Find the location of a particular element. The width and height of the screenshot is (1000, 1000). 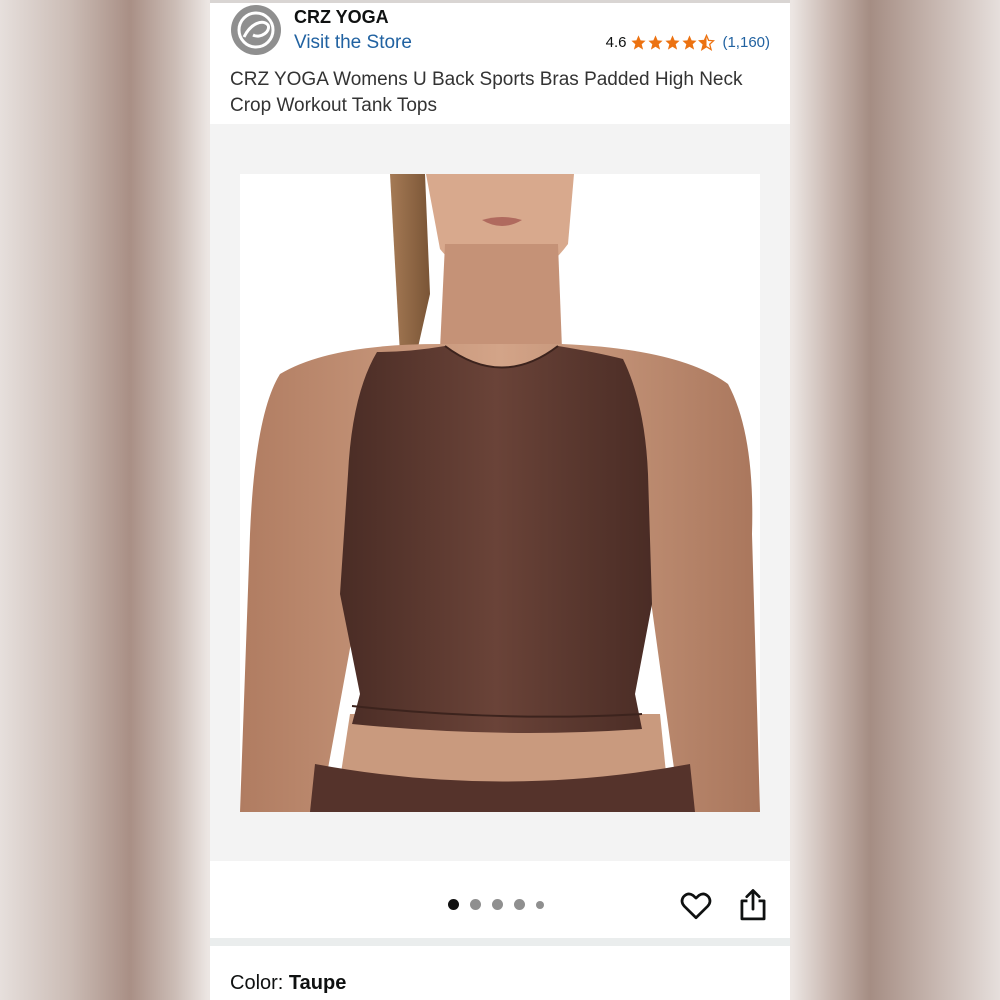

color-label: Color: Taupe is located at coordinates (288, 983).